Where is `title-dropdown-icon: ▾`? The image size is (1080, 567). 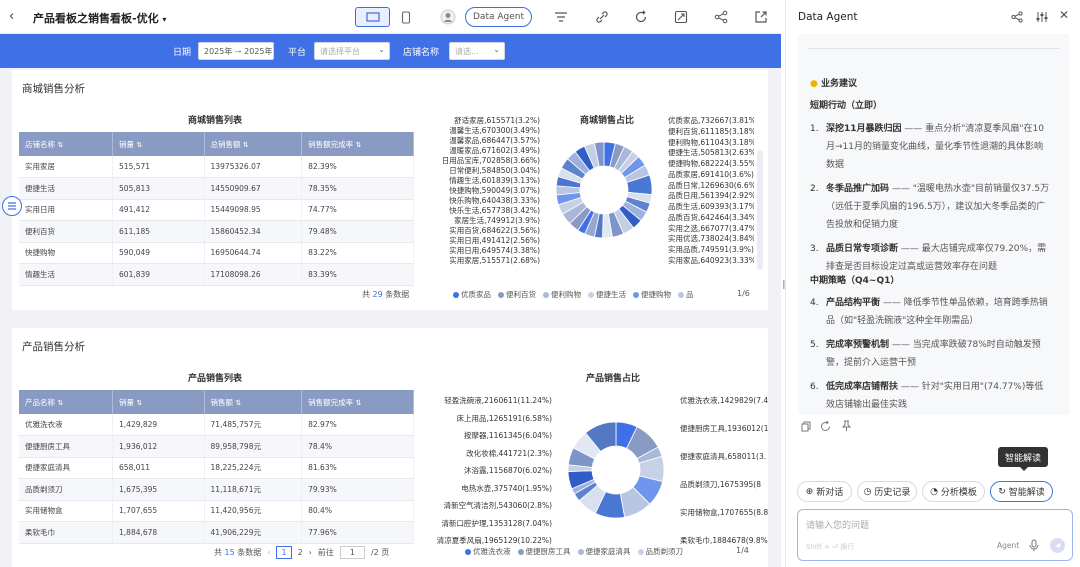
title-dropdown-icon: ▾ is located at coordinates (164, 19).